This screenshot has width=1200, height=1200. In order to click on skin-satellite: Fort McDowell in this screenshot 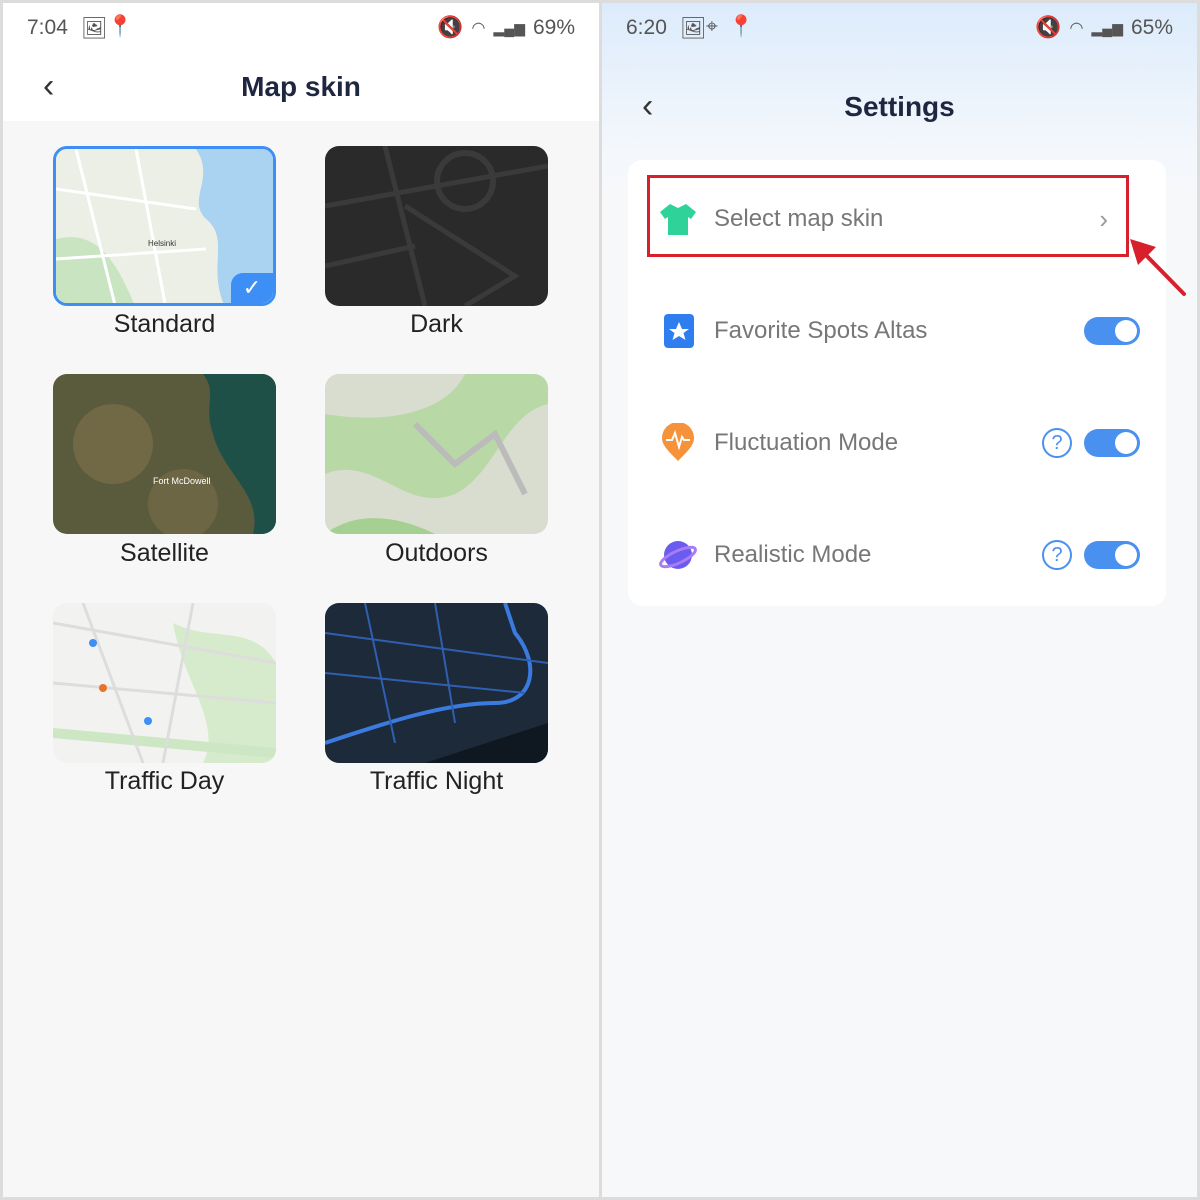, I will do `click(164, 454)`.